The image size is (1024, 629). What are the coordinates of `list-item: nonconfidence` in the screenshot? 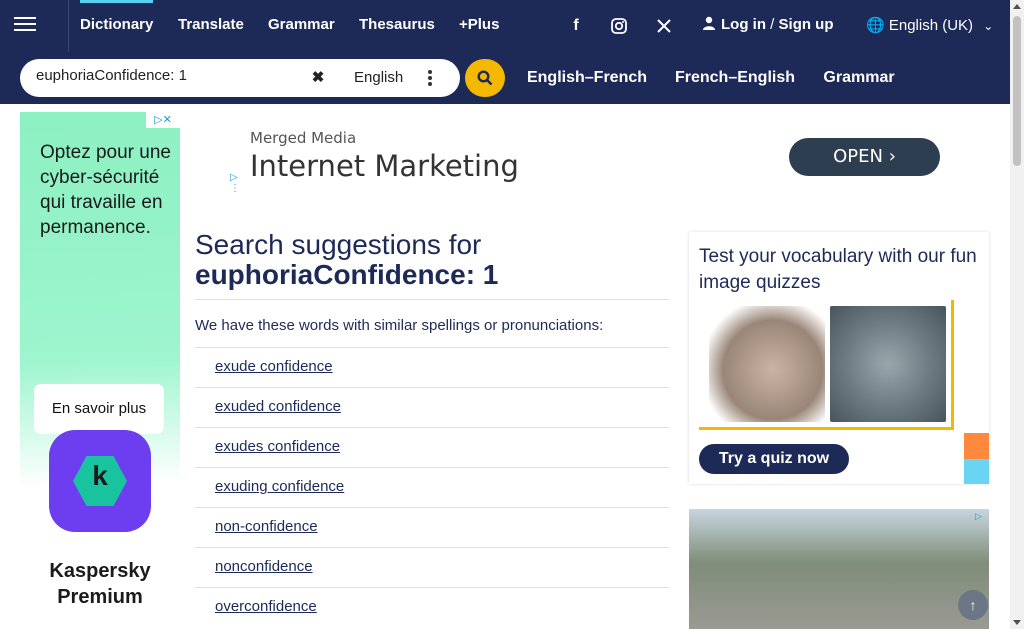 It's located at (432, 567).